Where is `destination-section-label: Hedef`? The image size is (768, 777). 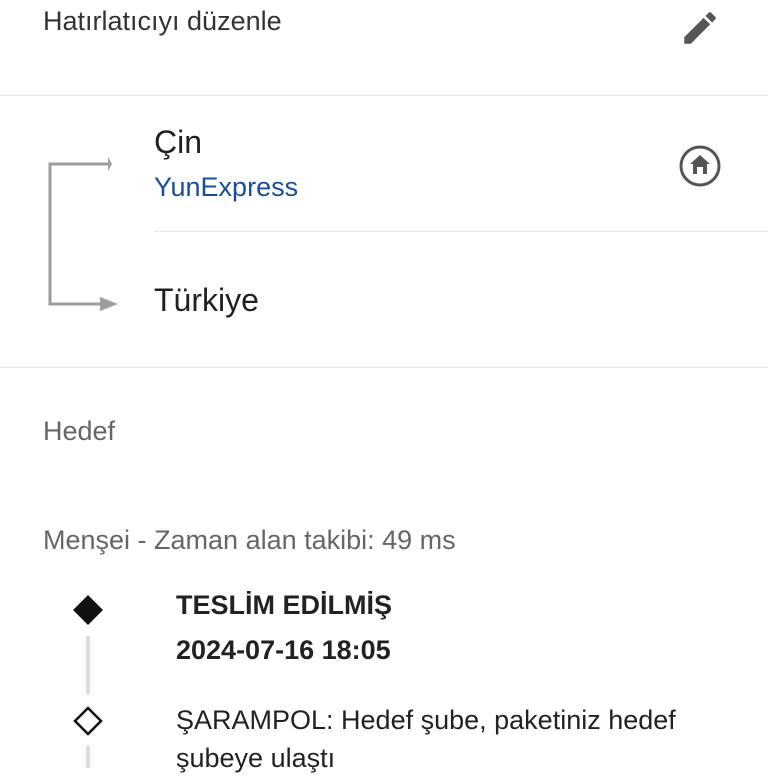
destination-section-label: Hedef is located at coordinates (79, 431).